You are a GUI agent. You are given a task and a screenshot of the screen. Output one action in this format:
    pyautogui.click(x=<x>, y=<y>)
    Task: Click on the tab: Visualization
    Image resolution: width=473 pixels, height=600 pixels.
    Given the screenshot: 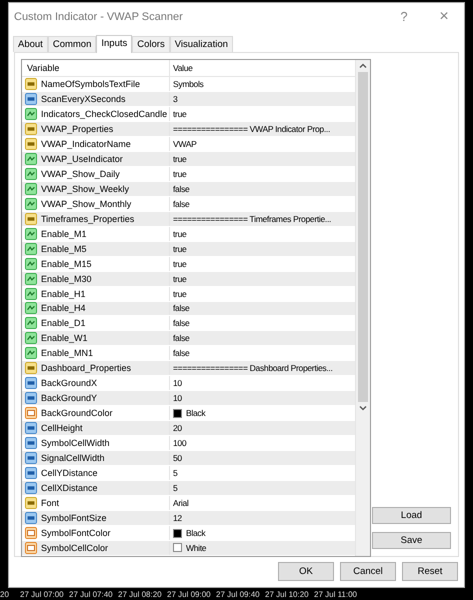 What is the action you would take?
    pyautogui.click(x=201, y=44)
    